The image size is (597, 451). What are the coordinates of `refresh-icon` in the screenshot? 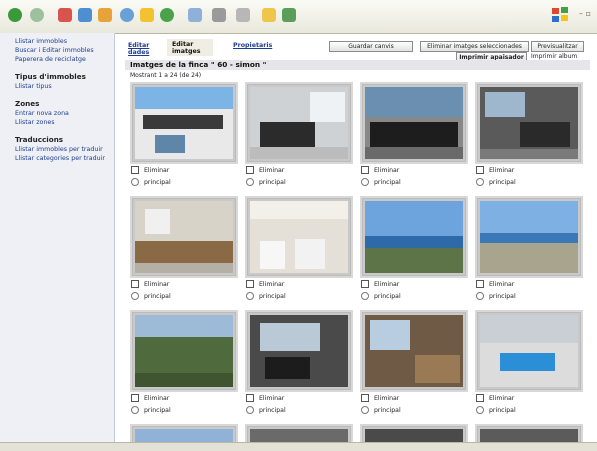 It's located at (85, 15).